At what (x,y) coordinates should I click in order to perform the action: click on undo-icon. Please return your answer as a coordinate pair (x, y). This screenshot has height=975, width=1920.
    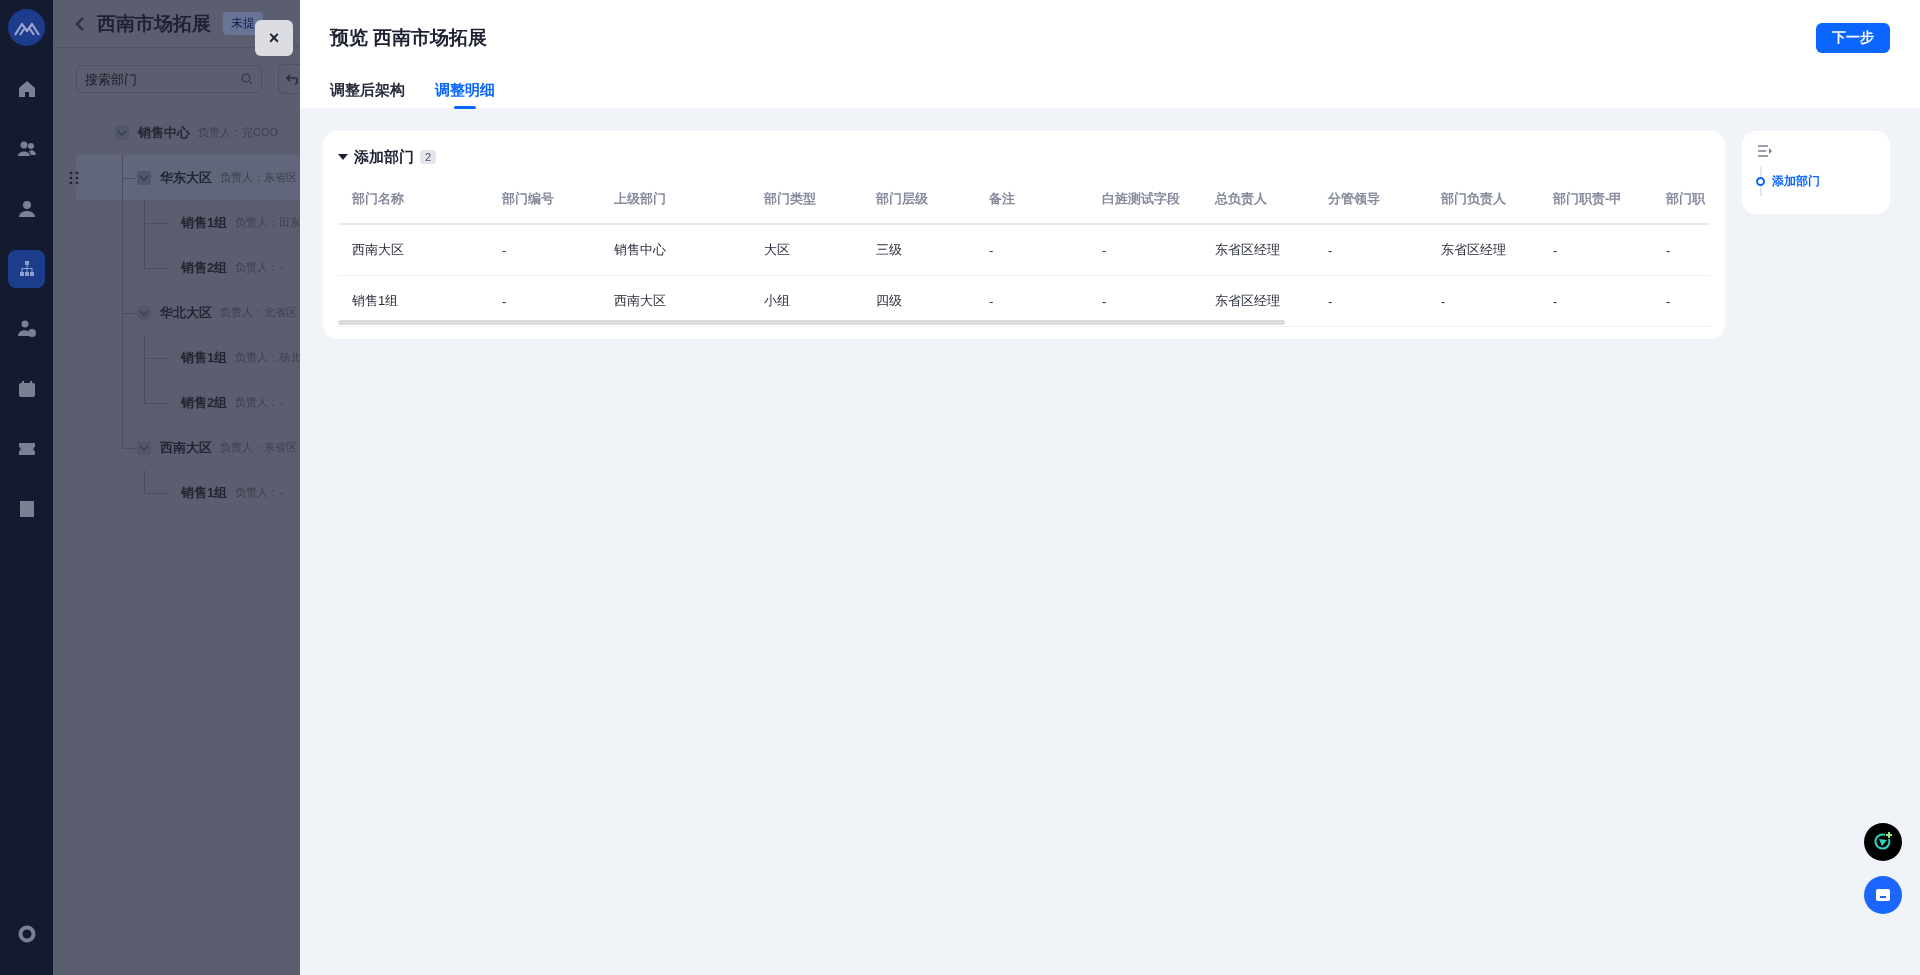
    Looking at the image, I should click on (293, 79).